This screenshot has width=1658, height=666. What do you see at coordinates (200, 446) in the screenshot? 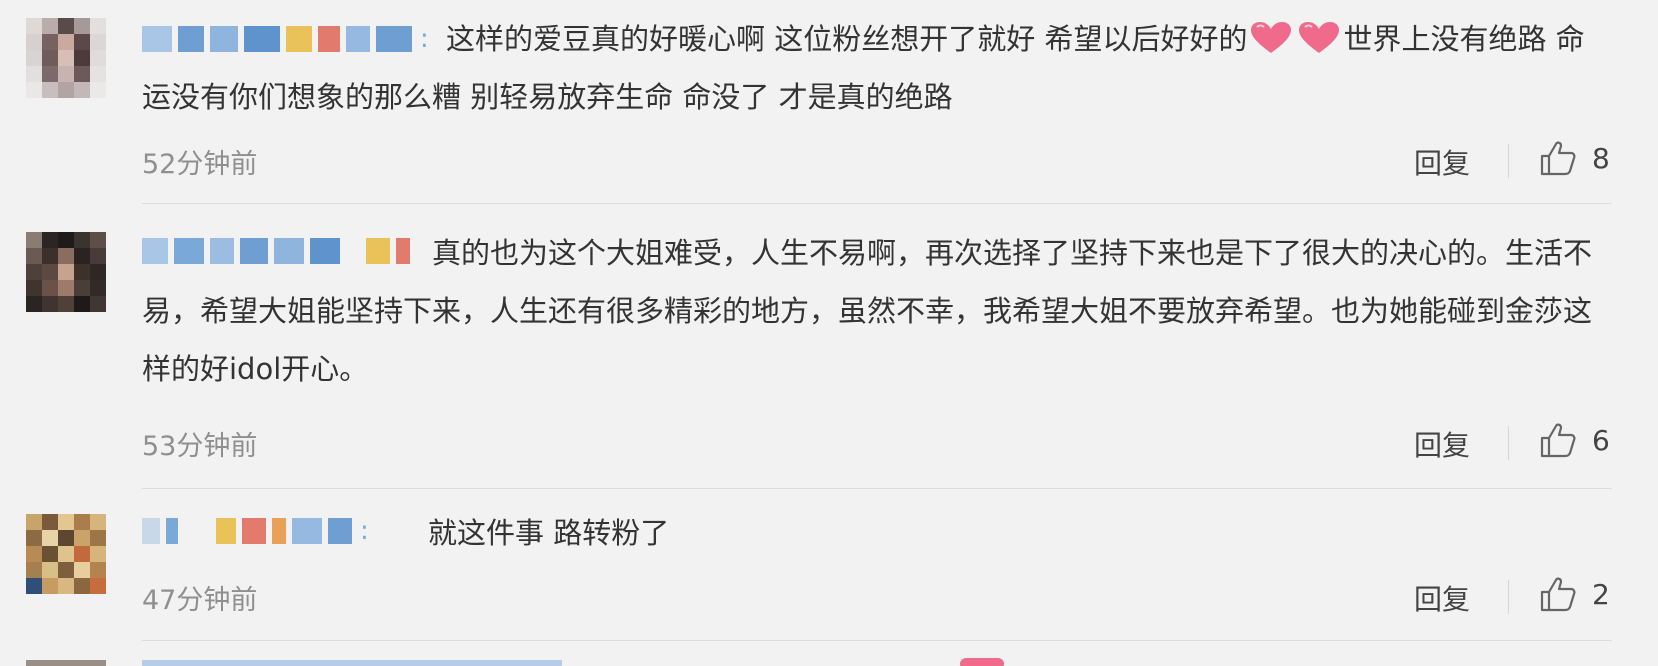
I see `comment-time: 53分钟前` at bounding box center [200, 446].